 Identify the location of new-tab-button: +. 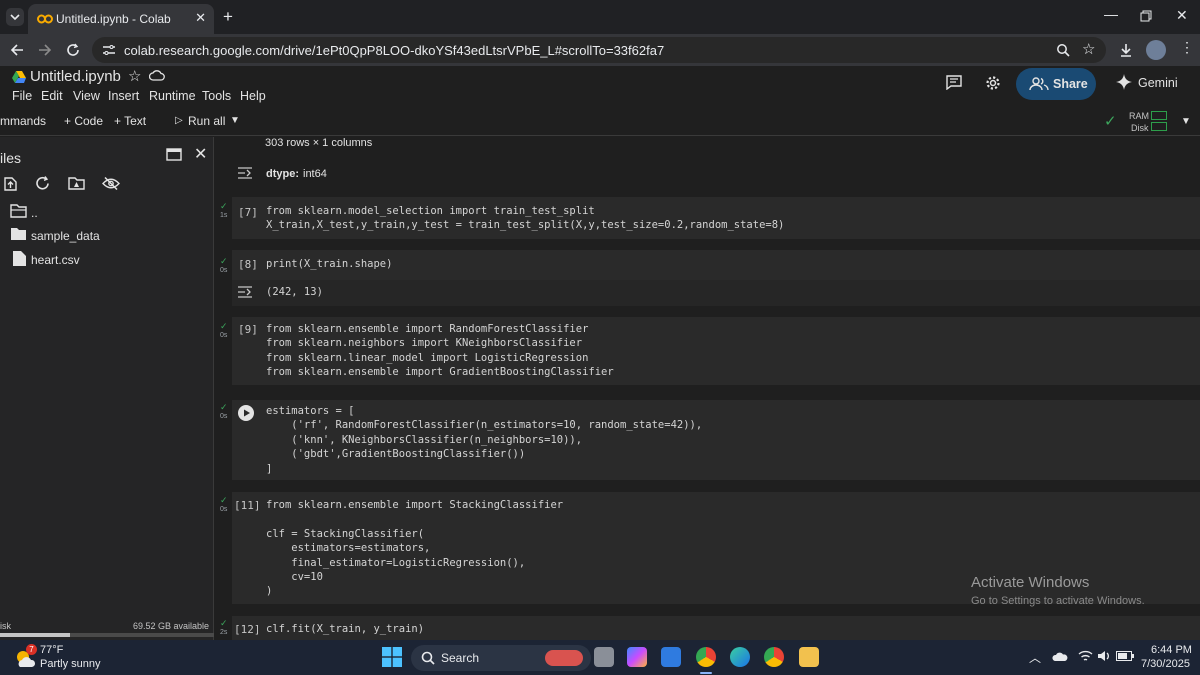
(228, 17).